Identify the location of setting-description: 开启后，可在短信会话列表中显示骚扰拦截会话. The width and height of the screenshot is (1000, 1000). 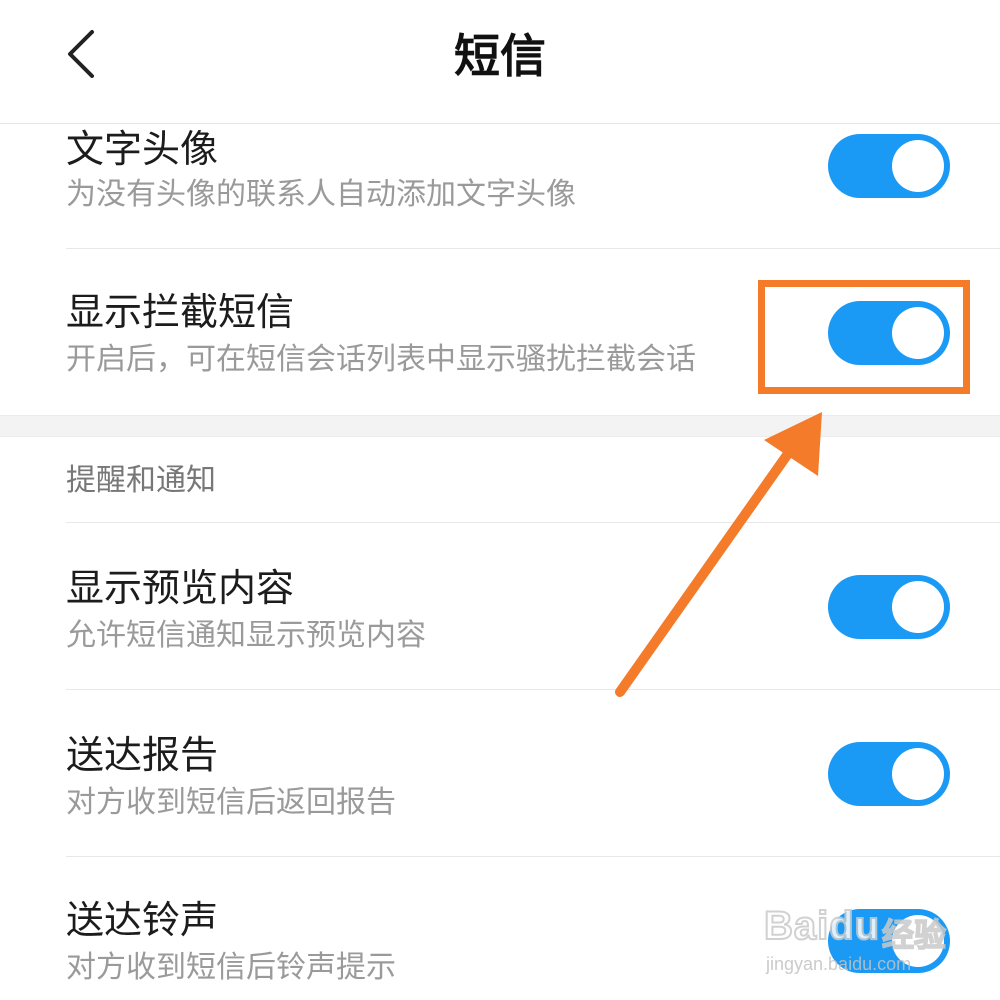
(381, 359).